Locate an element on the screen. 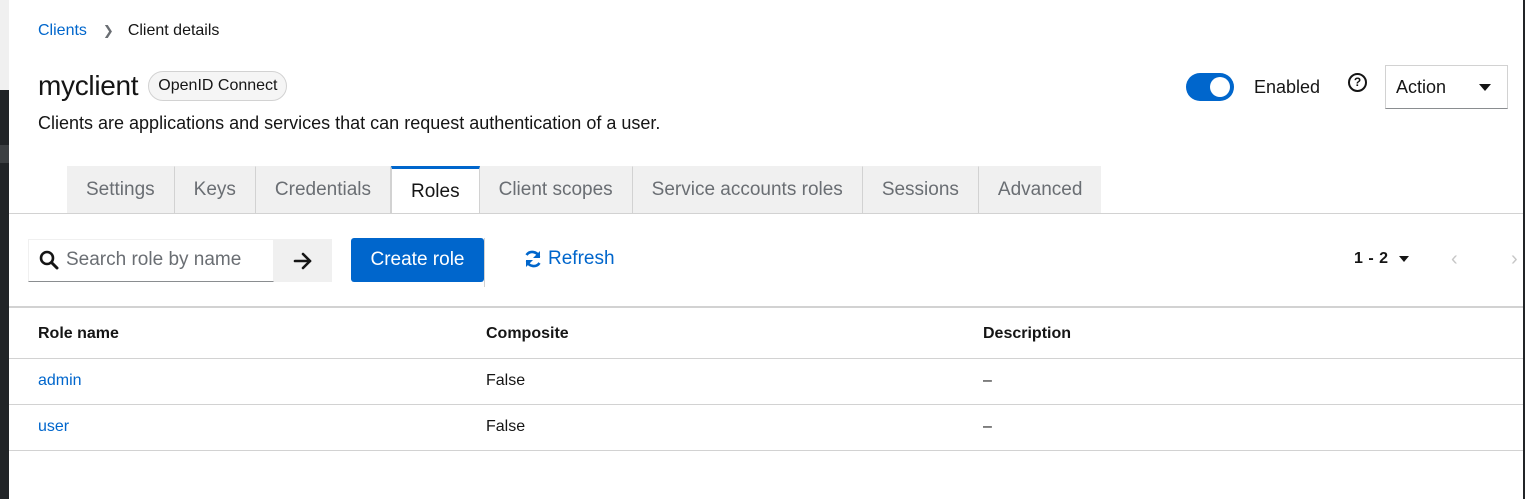 The image size is (1525, 499). arrow-right-icon is located at coordinates (302, 260).